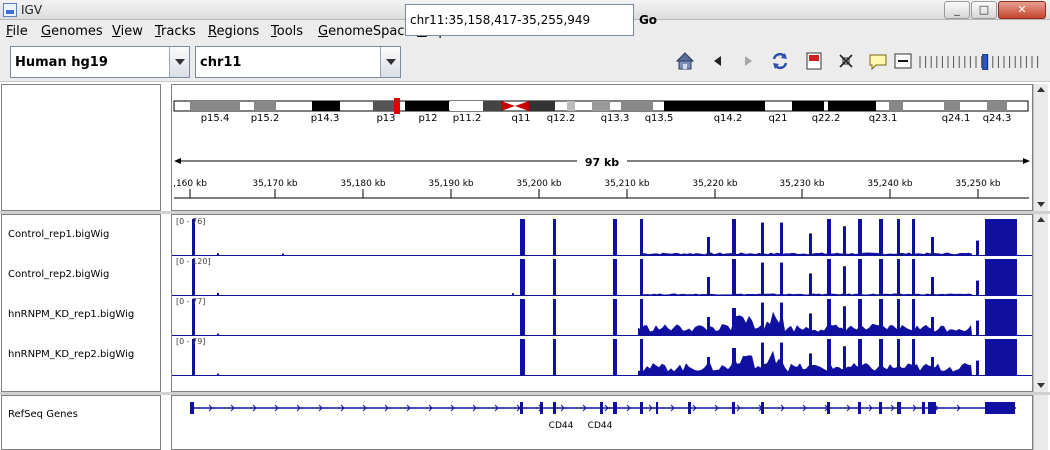 This screenshot has width=1050, height=450. I want to click on cytoband-label: p11.2, so click(467, 118).